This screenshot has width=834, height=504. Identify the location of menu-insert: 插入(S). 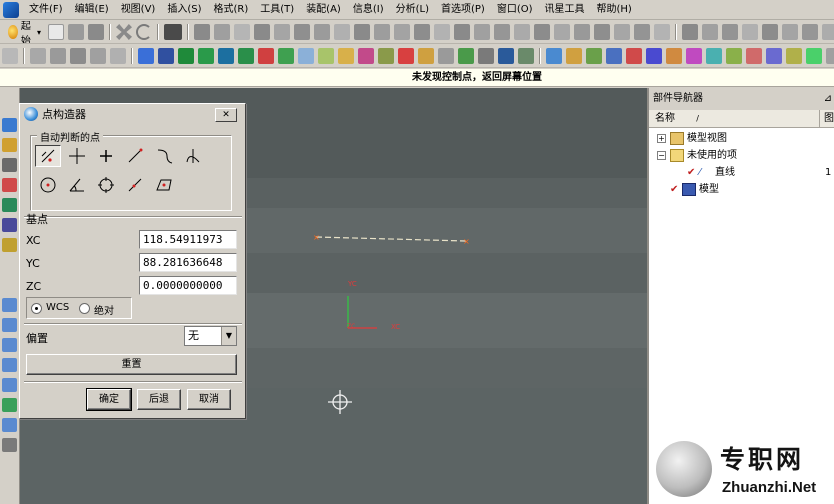
(184, 10).